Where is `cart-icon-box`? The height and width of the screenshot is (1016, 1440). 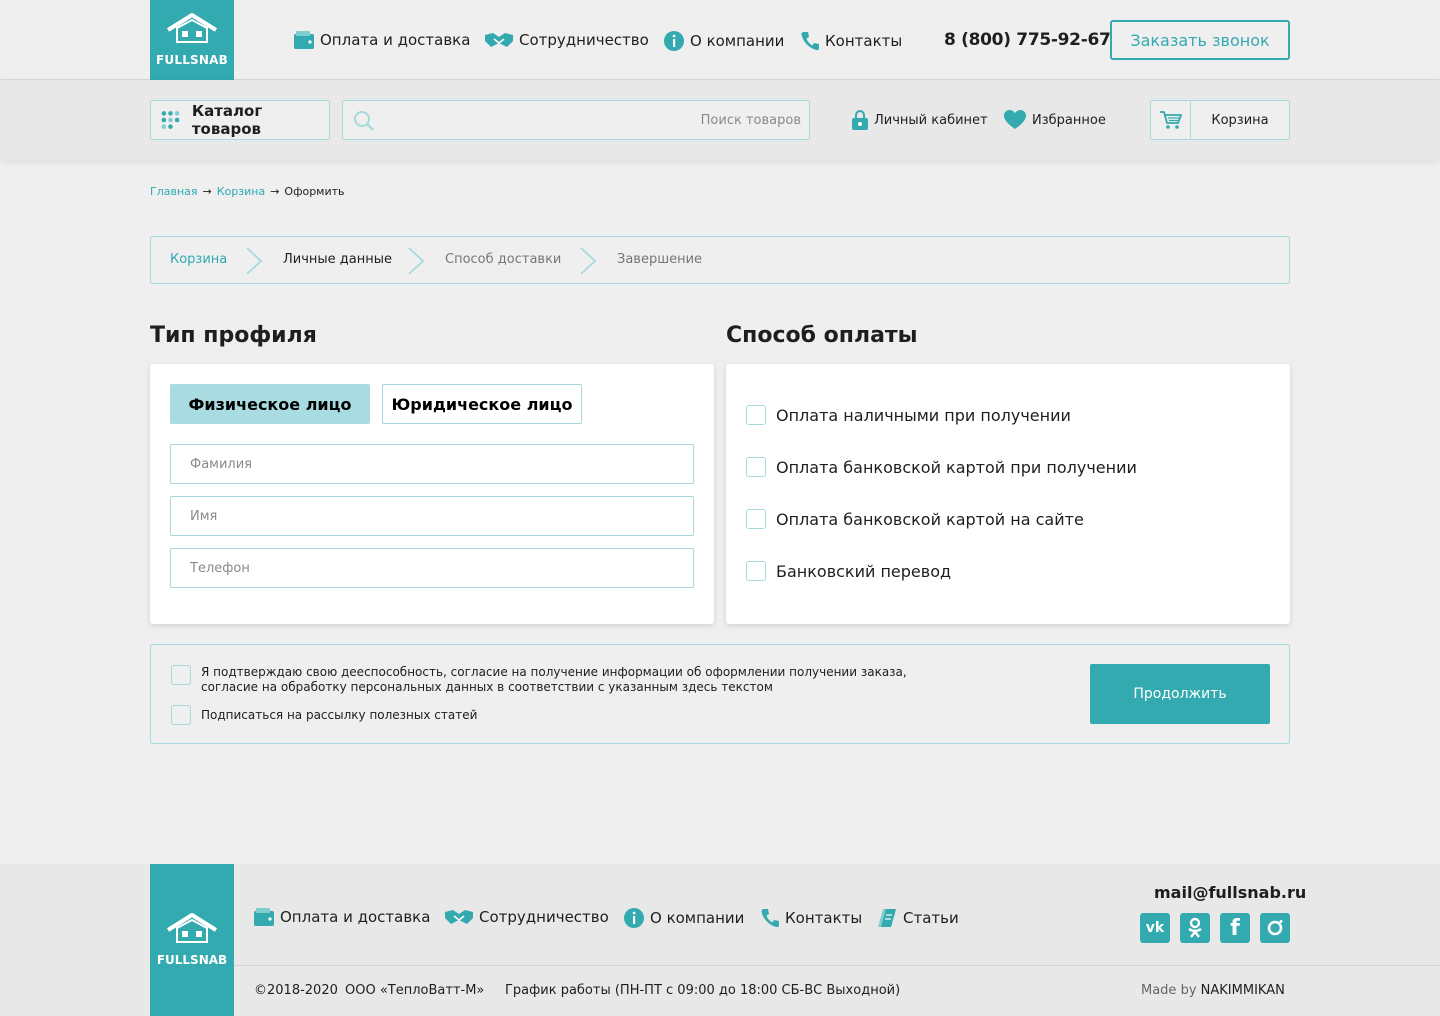 cart-icon-box is located at coordinates (1171, 120).